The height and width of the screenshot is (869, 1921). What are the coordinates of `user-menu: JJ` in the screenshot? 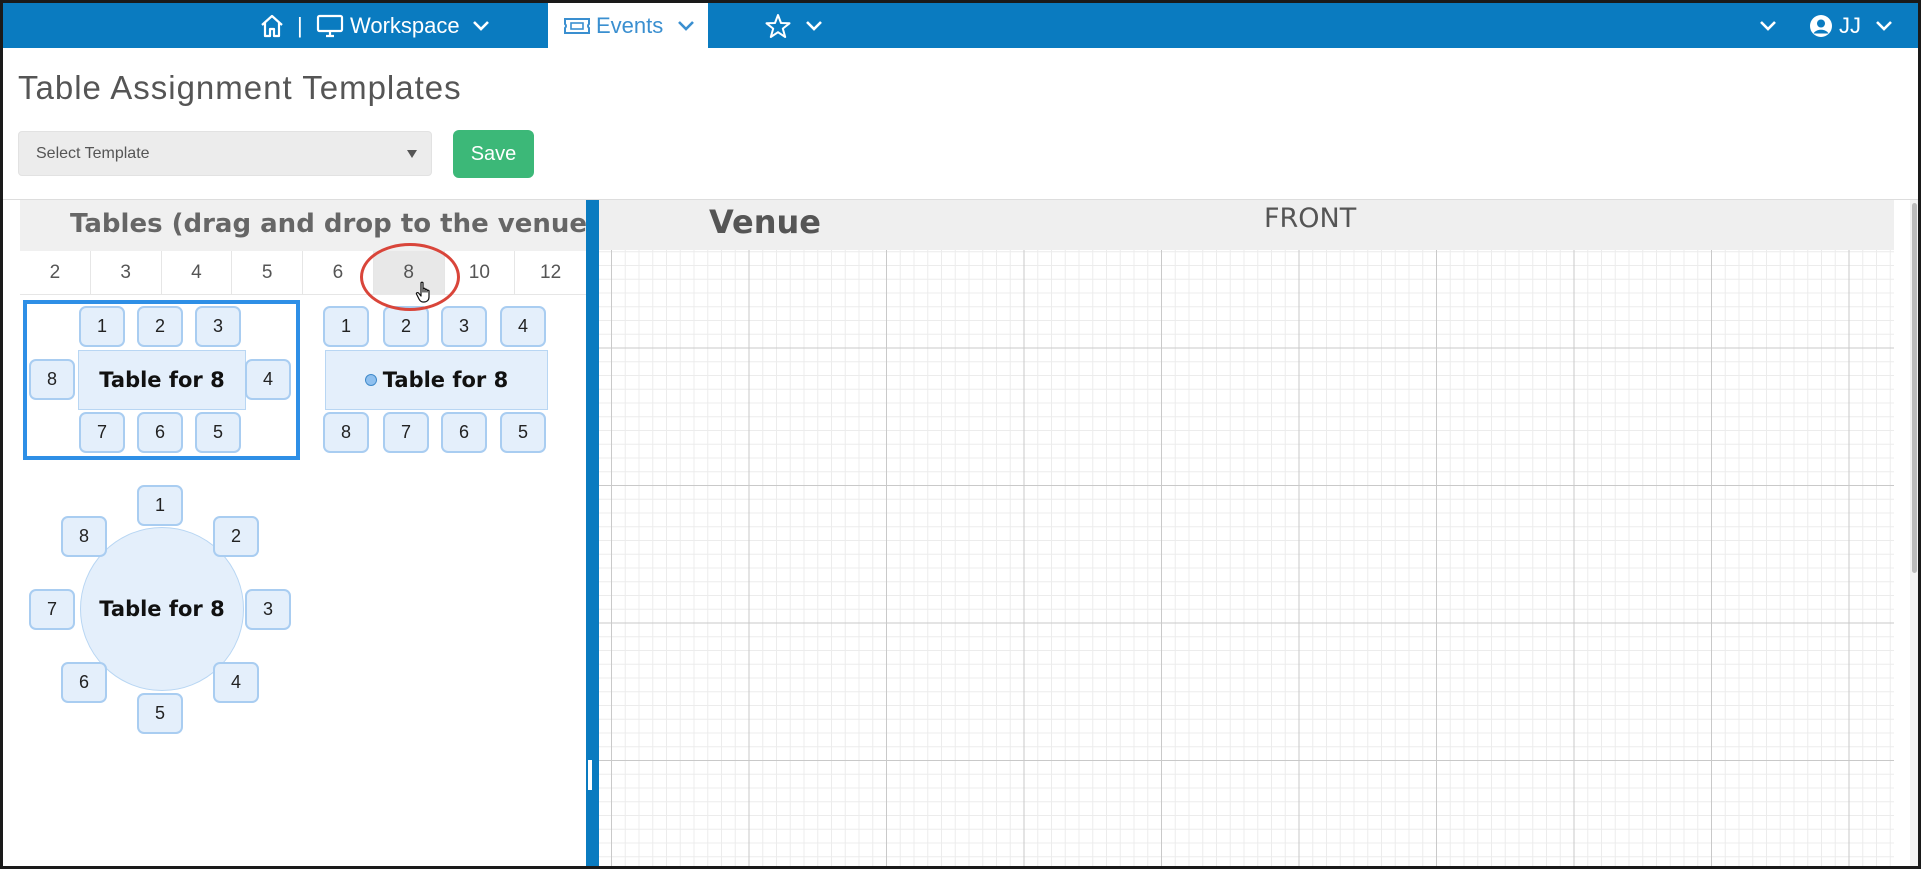 It's located at (1851, 25).